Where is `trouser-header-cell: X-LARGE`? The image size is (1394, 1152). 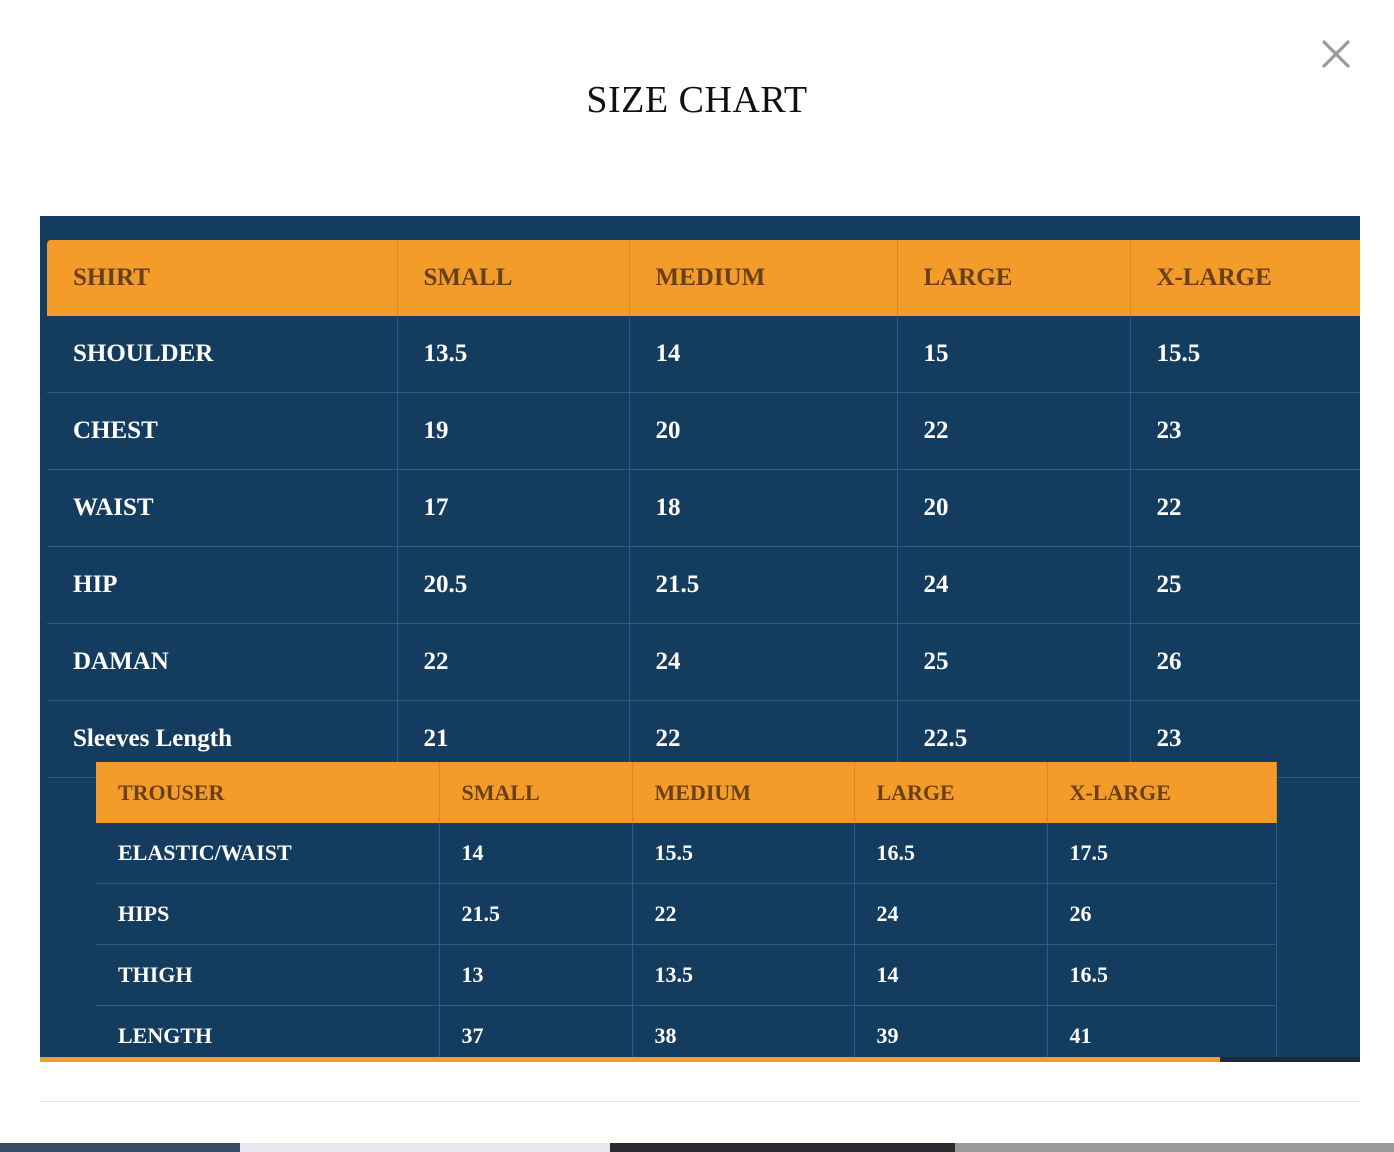
trouser-header-cell: X-LARGE is located at coordinates (1162, 792).